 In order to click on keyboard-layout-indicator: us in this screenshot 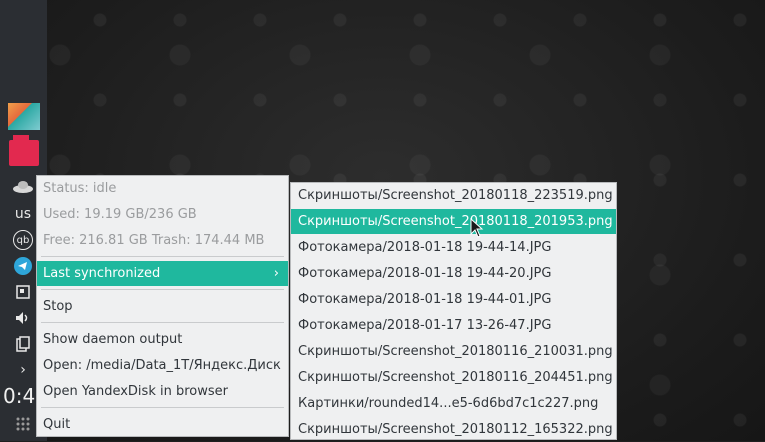, I will do `click(23, 214)`.